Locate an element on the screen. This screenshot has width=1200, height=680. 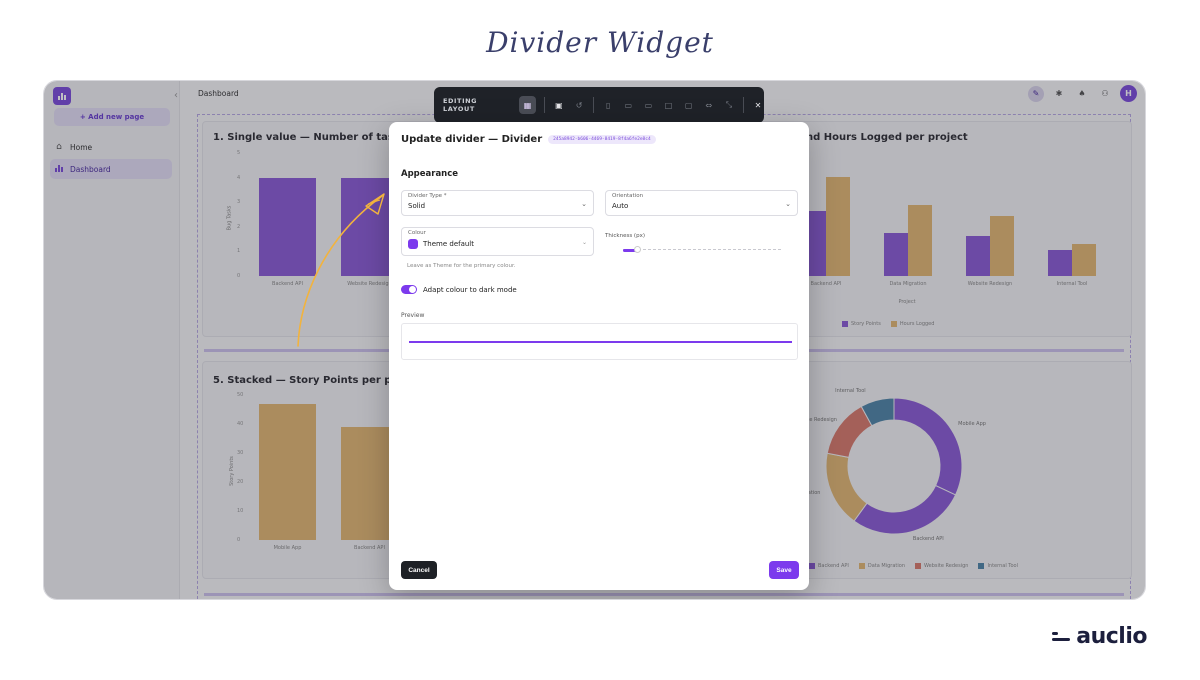
thickness-slider-track is located at coordinates (702, 250).